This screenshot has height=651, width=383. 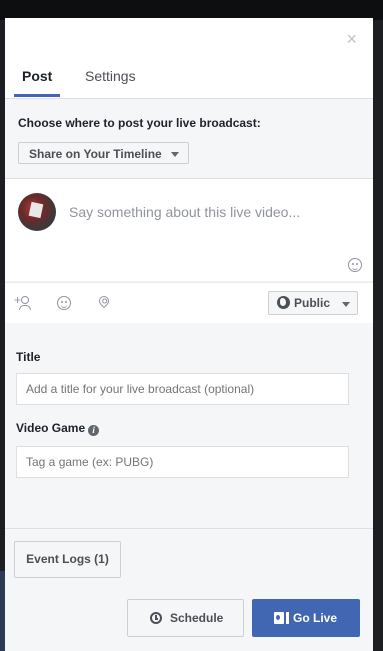 What do you see at coordinates (51, 428) in the screenshot?
I see `video-game-label-text: Video Game` at bounding box center [51, 428].